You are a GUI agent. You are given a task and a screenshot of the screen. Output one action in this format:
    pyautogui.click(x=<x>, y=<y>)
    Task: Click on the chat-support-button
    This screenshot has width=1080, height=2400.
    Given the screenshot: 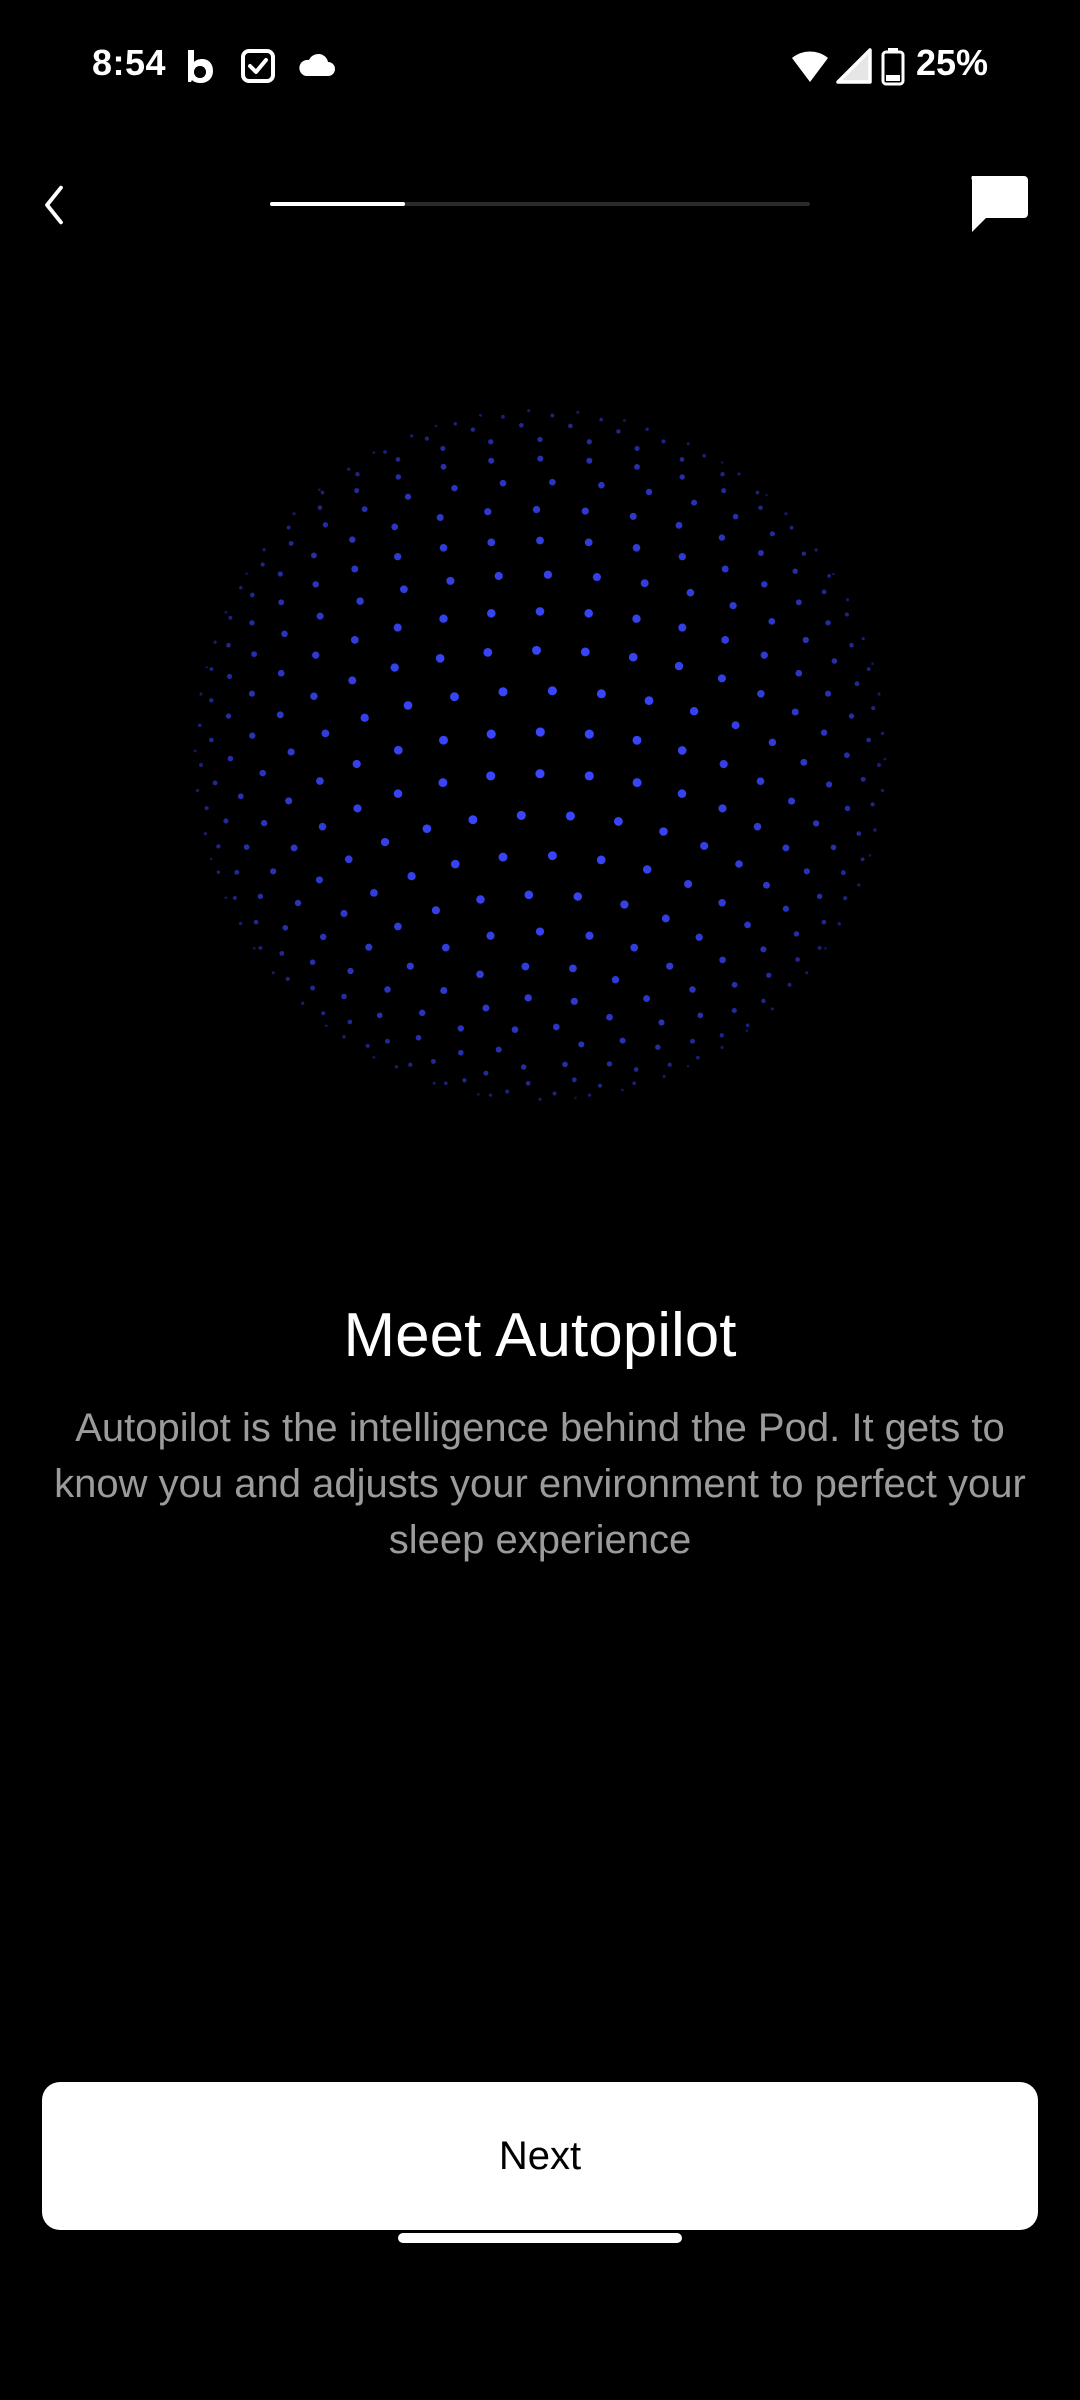 What is the action you would take?
    pyautogui.click(x=998, y=204)
    